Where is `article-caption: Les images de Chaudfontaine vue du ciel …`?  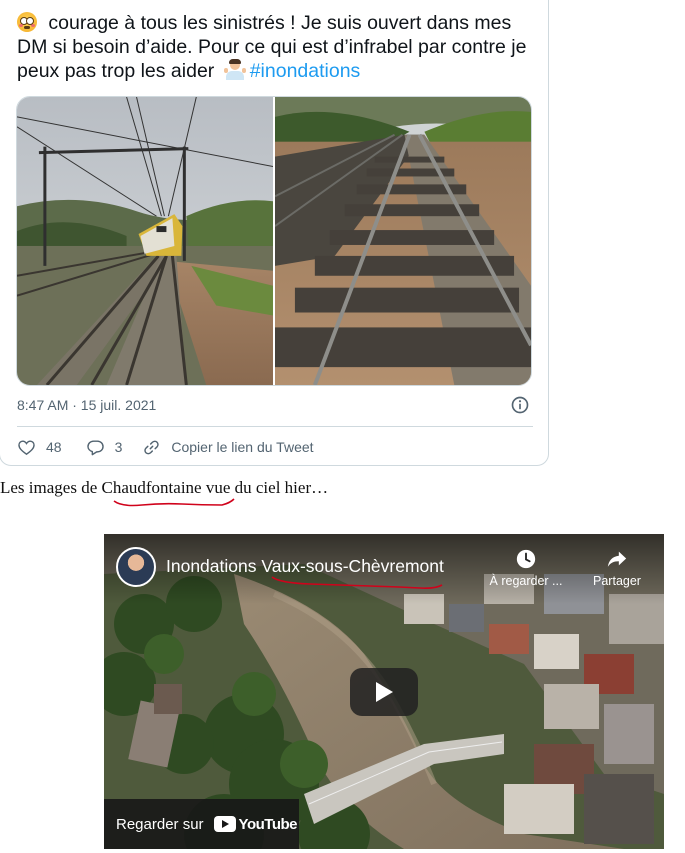 article-caption: Les images de Chaudfontaine vue du ciel … is located at coordinates (164, 488).